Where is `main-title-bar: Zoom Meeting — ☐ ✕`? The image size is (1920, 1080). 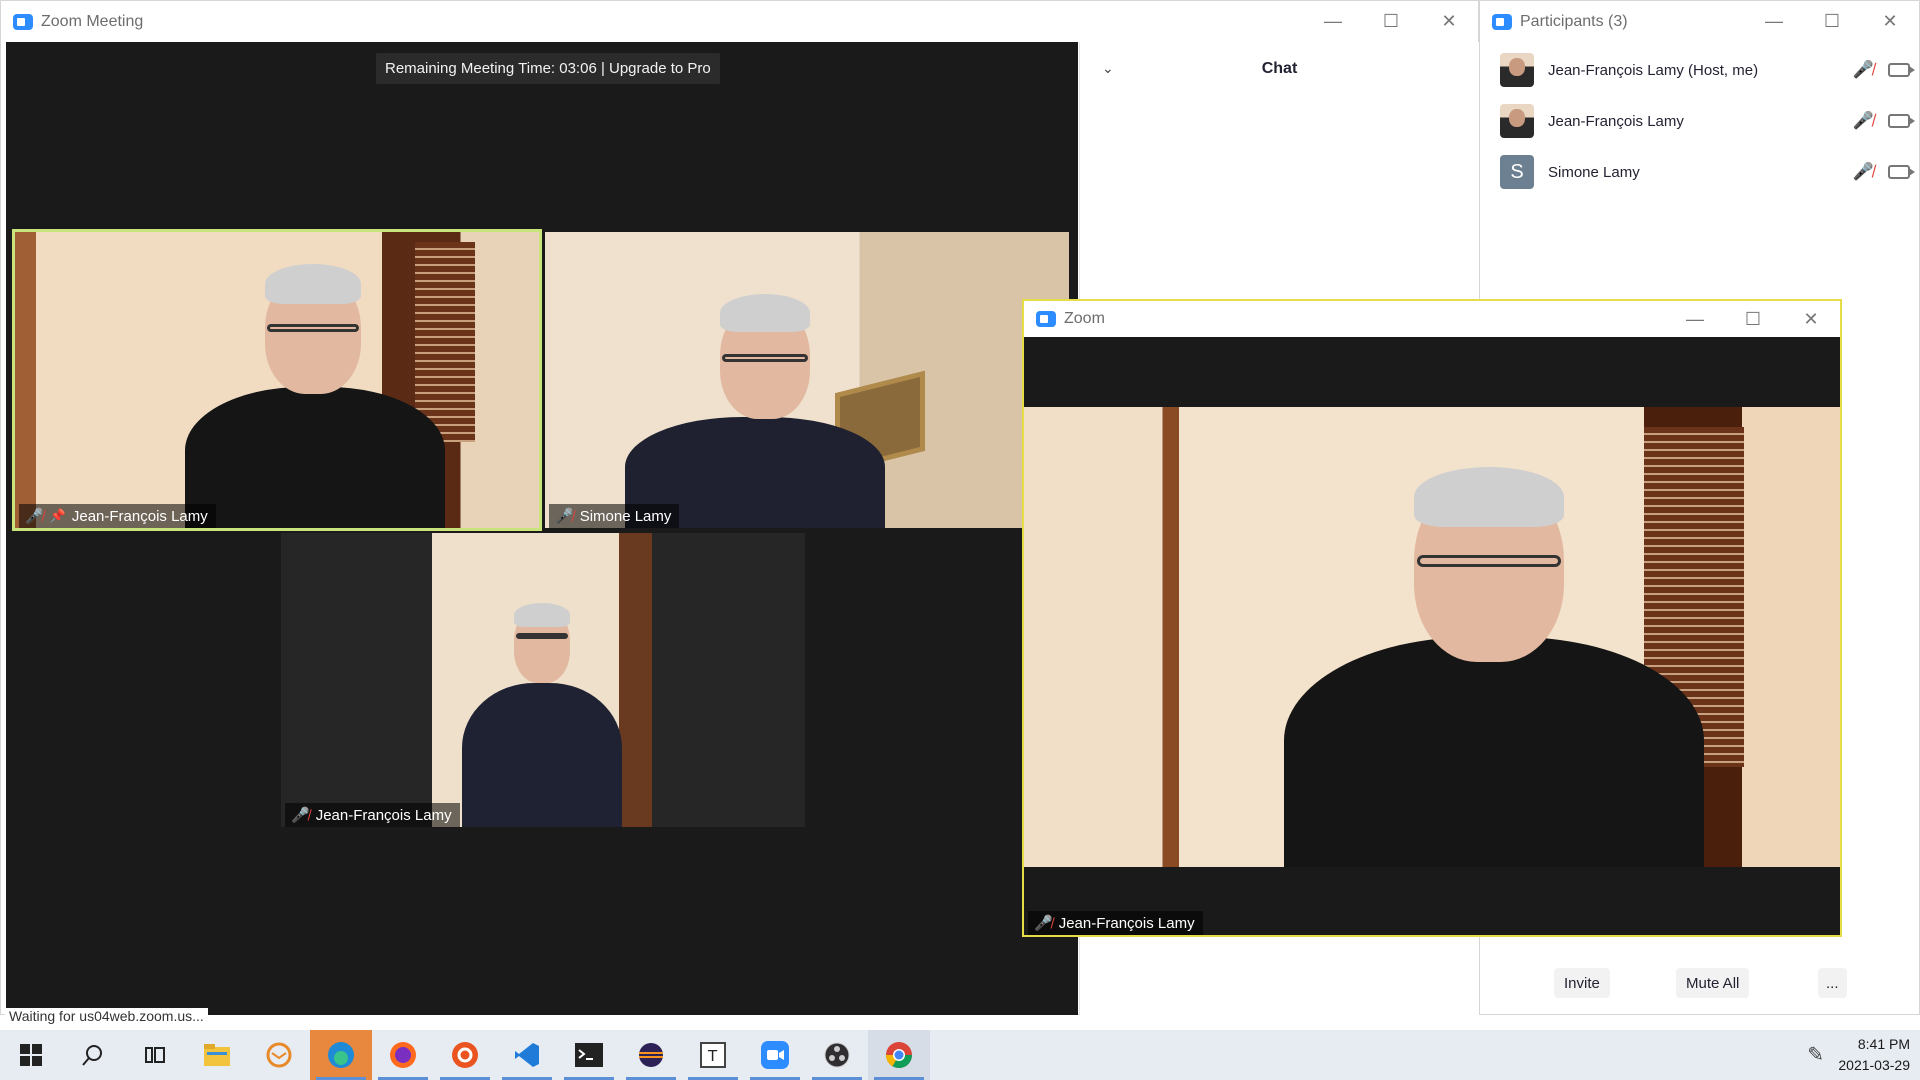
main-title-bar: Zoom Meeting — ☐ ✕ is located at coordinates (739, 21).